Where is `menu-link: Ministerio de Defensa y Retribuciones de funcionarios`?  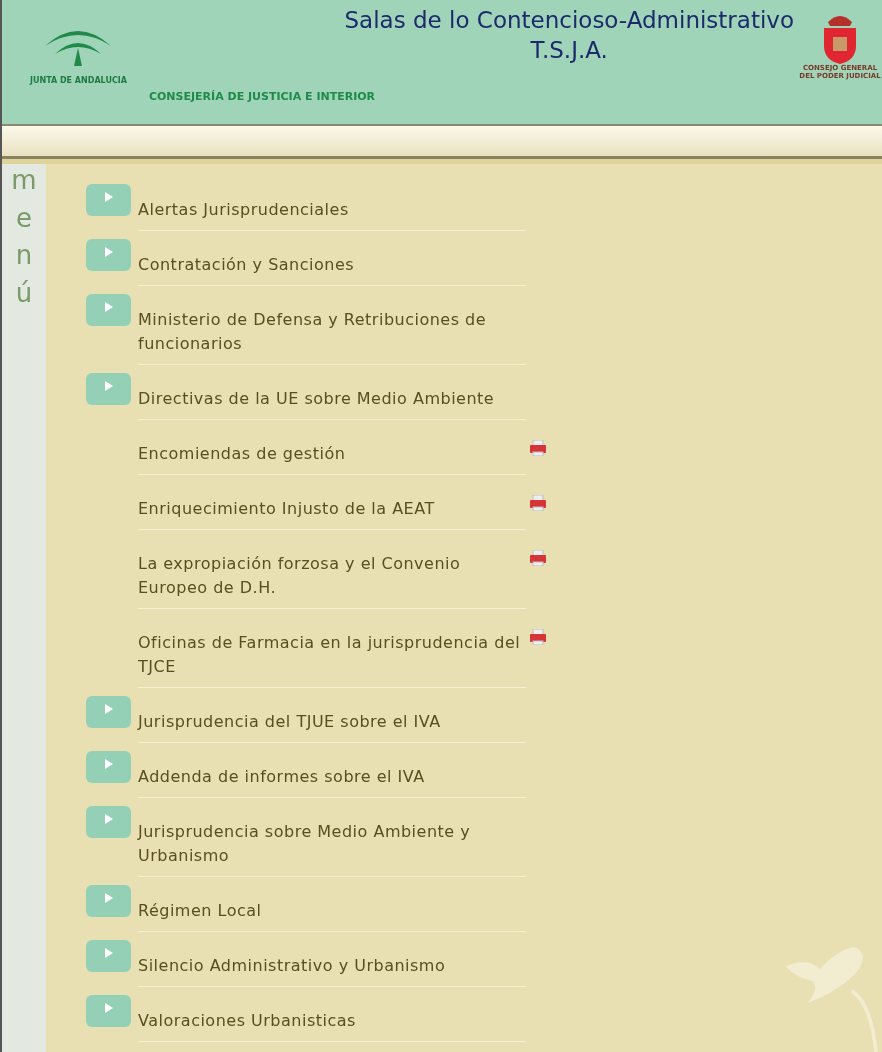 menu-link: Ministerio de Defensa y Retribuciones de funcionarios is located at coordinates (332, 329).